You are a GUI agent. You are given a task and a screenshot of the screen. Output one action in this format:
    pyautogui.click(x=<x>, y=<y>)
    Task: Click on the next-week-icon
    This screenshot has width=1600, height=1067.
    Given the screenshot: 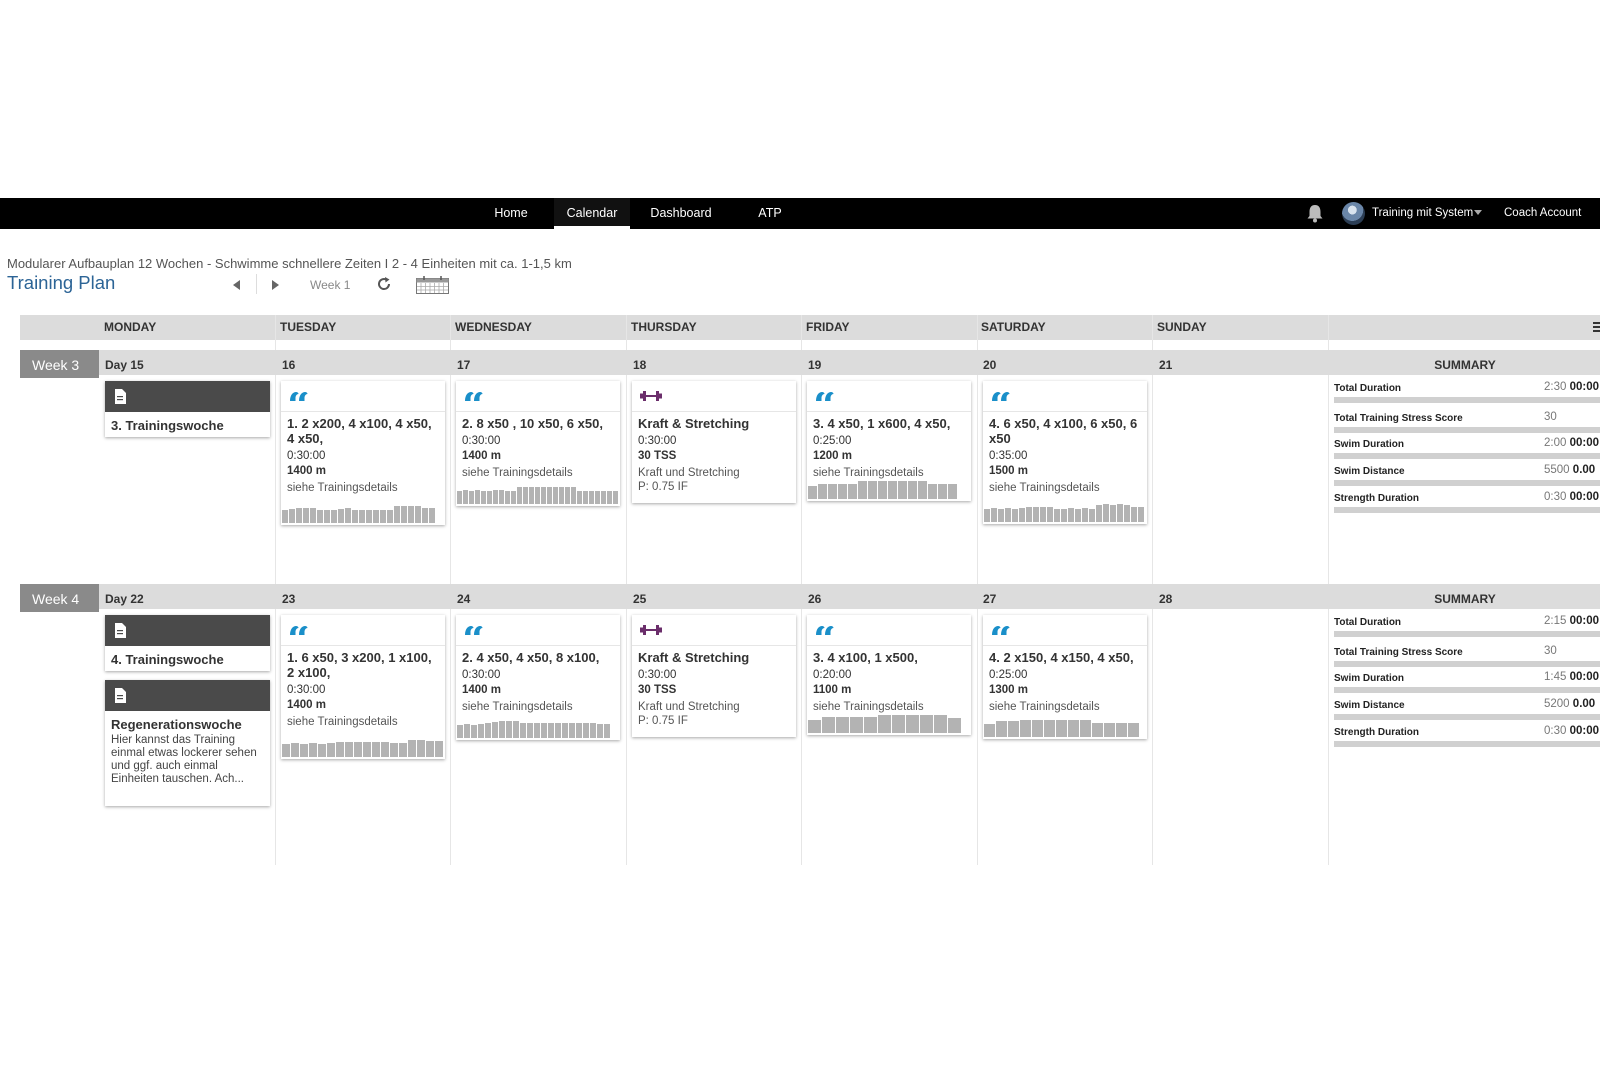 What is the action you would take?
    pyautogui.click(x=275, y=285)
    